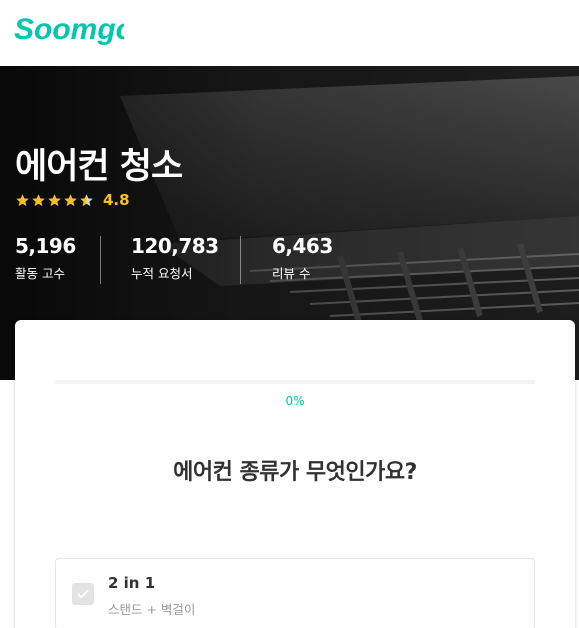 The image size is (579, 628). I want to click on stat-label: 활동 고수, so click(40, 273).